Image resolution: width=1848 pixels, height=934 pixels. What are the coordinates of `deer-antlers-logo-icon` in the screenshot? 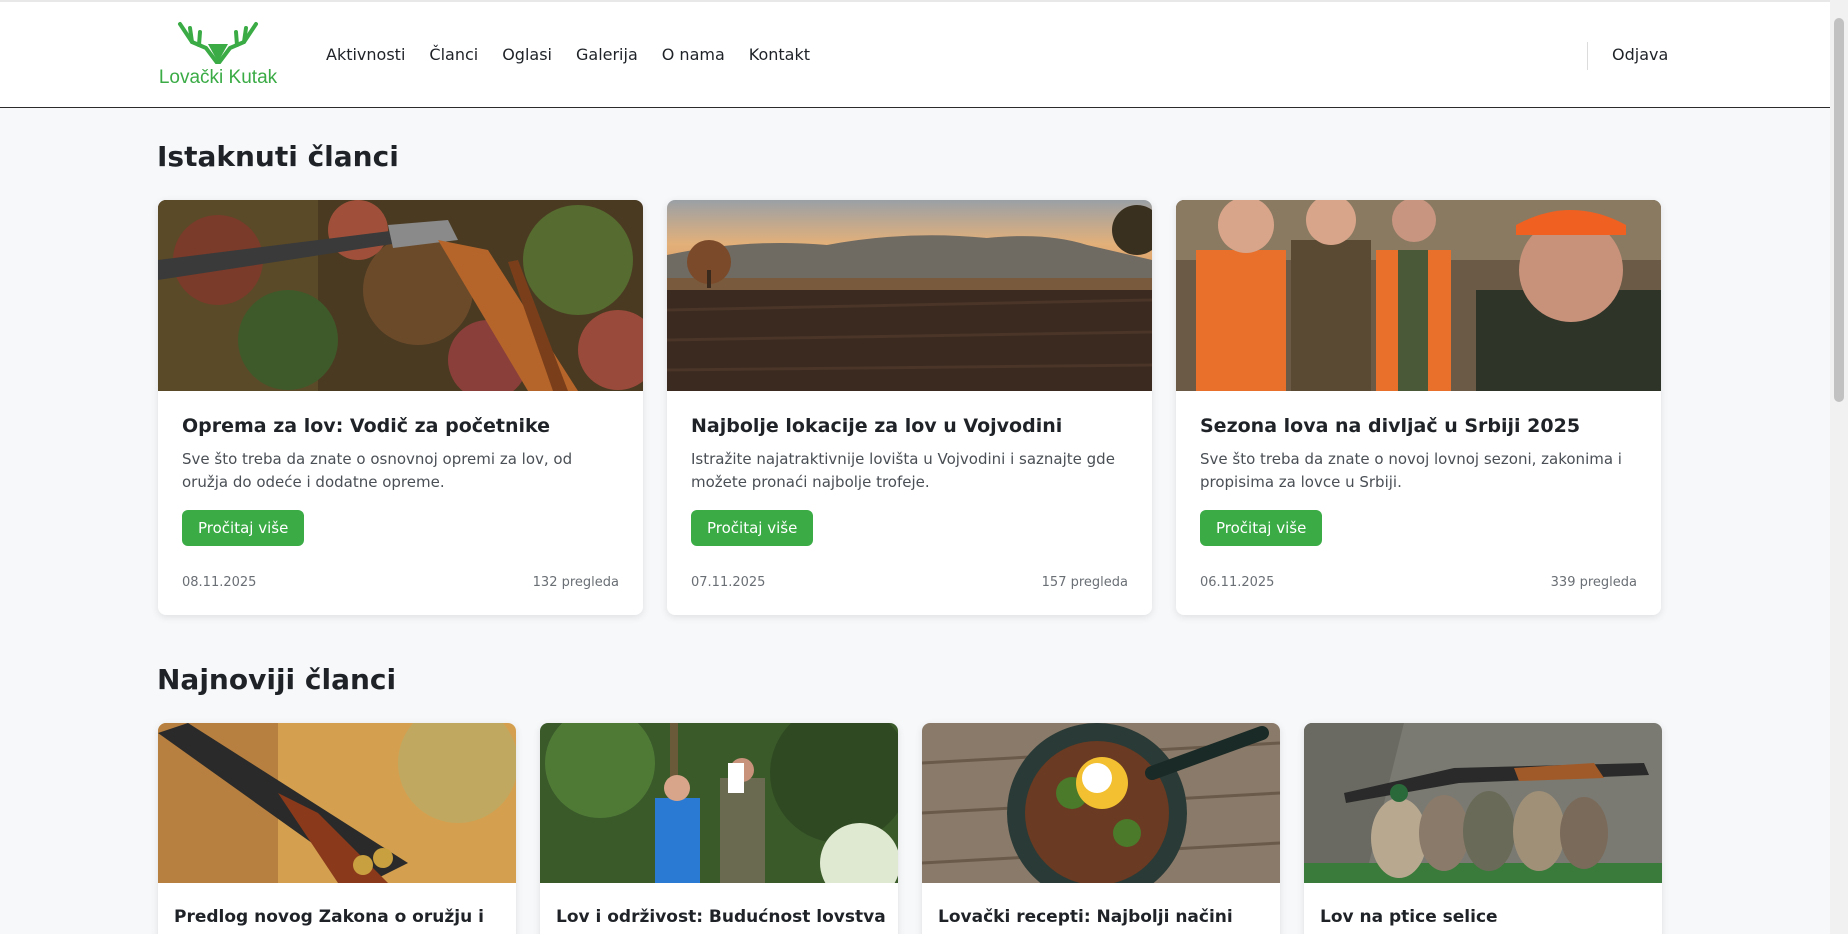 It's located at (218, 43).